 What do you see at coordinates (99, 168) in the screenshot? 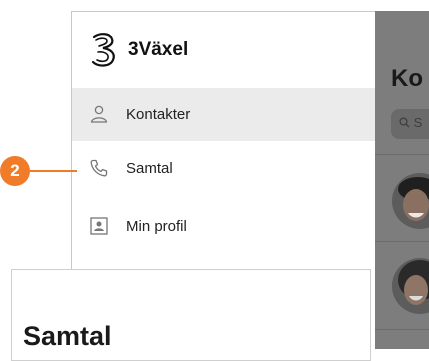
I see `phone-icon` at bounding box center [99, 168].